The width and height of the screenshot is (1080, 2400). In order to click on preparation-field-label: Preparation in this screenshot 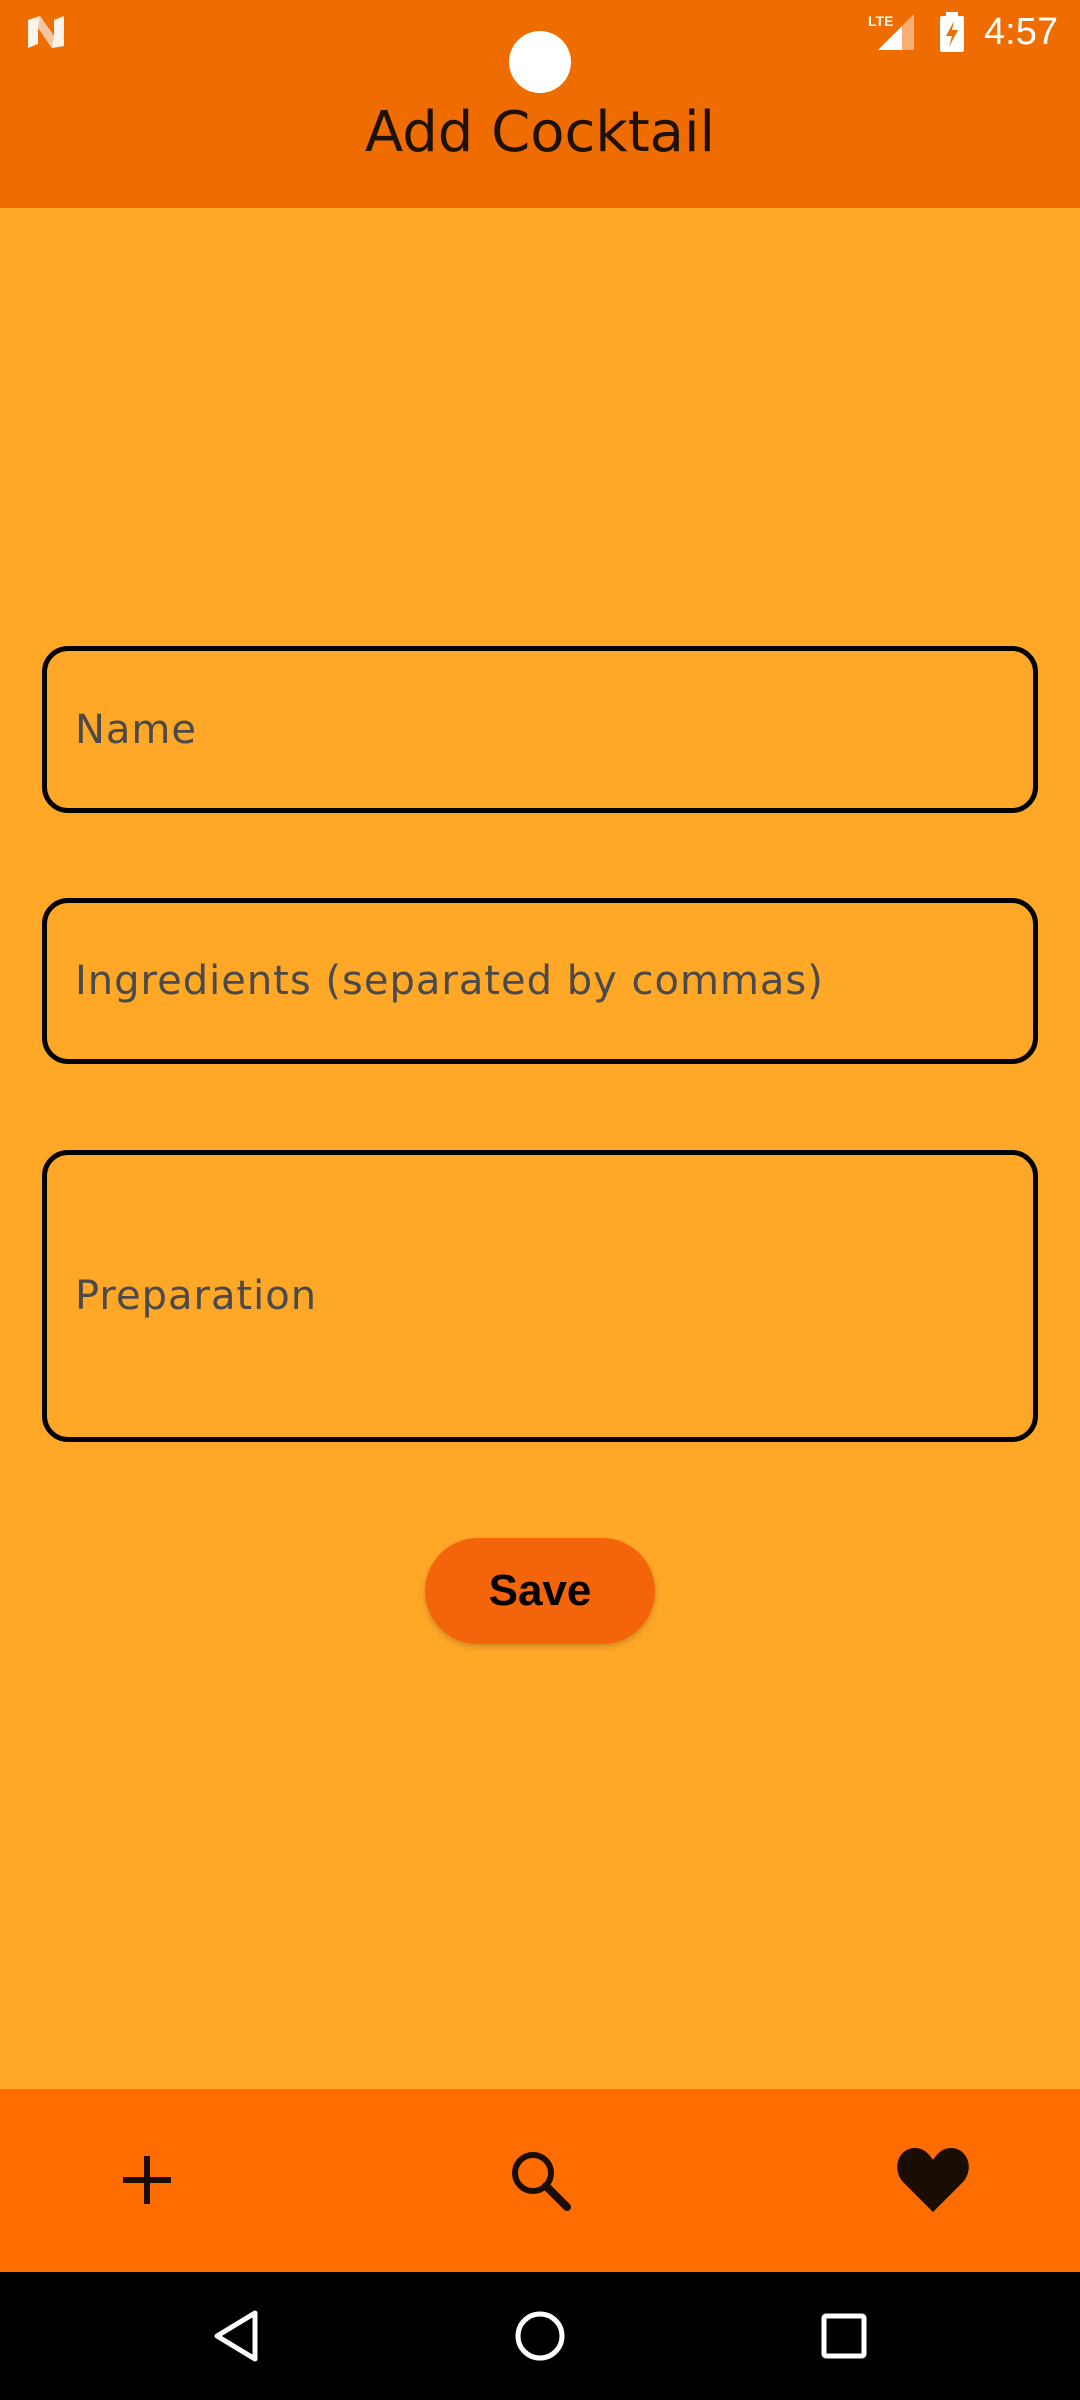, I will do `click(196, 1296)`.